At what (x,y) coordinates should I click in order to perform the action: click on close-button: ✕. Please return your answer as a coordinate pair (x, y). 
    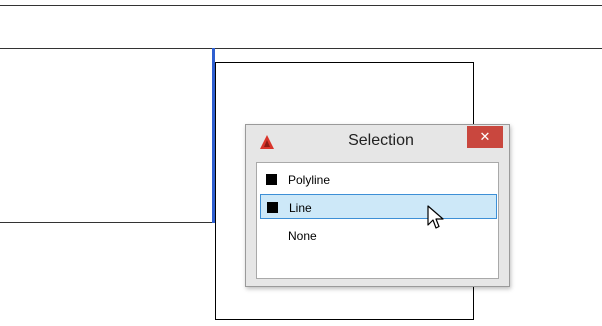
    Looking at the image, I should click on (485, 137).